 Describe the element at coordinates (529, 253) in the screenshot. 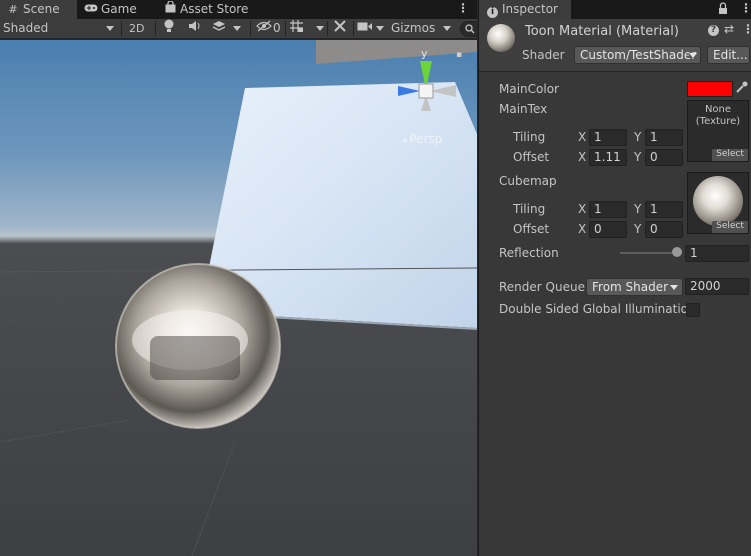

I see `reflection-label: Reflection` at that location.